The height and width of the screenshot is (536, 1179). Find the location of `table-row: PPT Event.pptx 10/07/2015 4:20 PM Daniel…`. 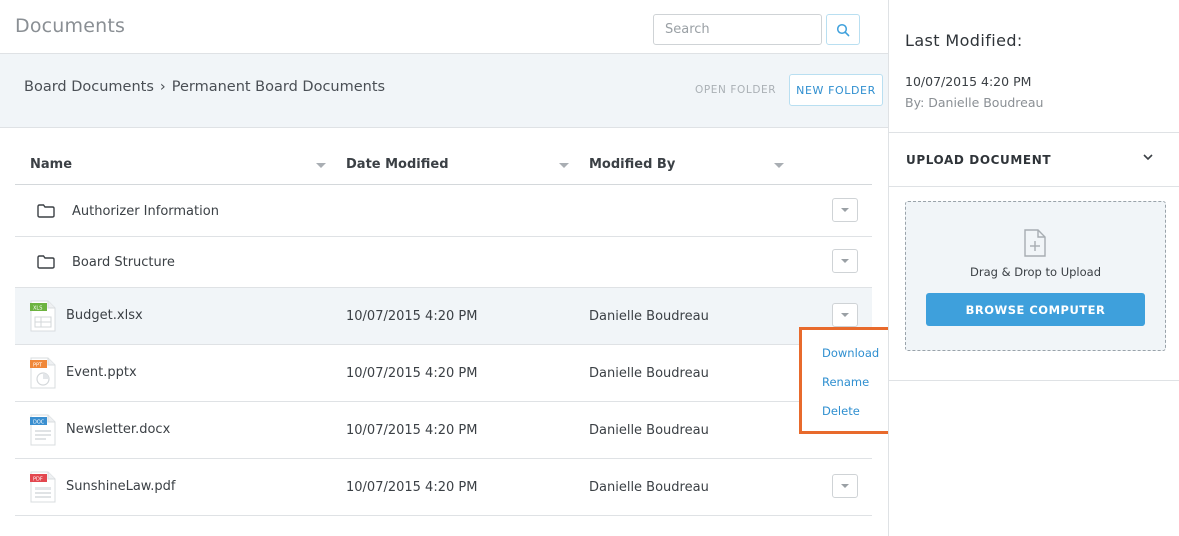

table-row: PPT Event.pptx 10/07/2015 4:20 PM Daniel… is located at coordinates (443, 373).